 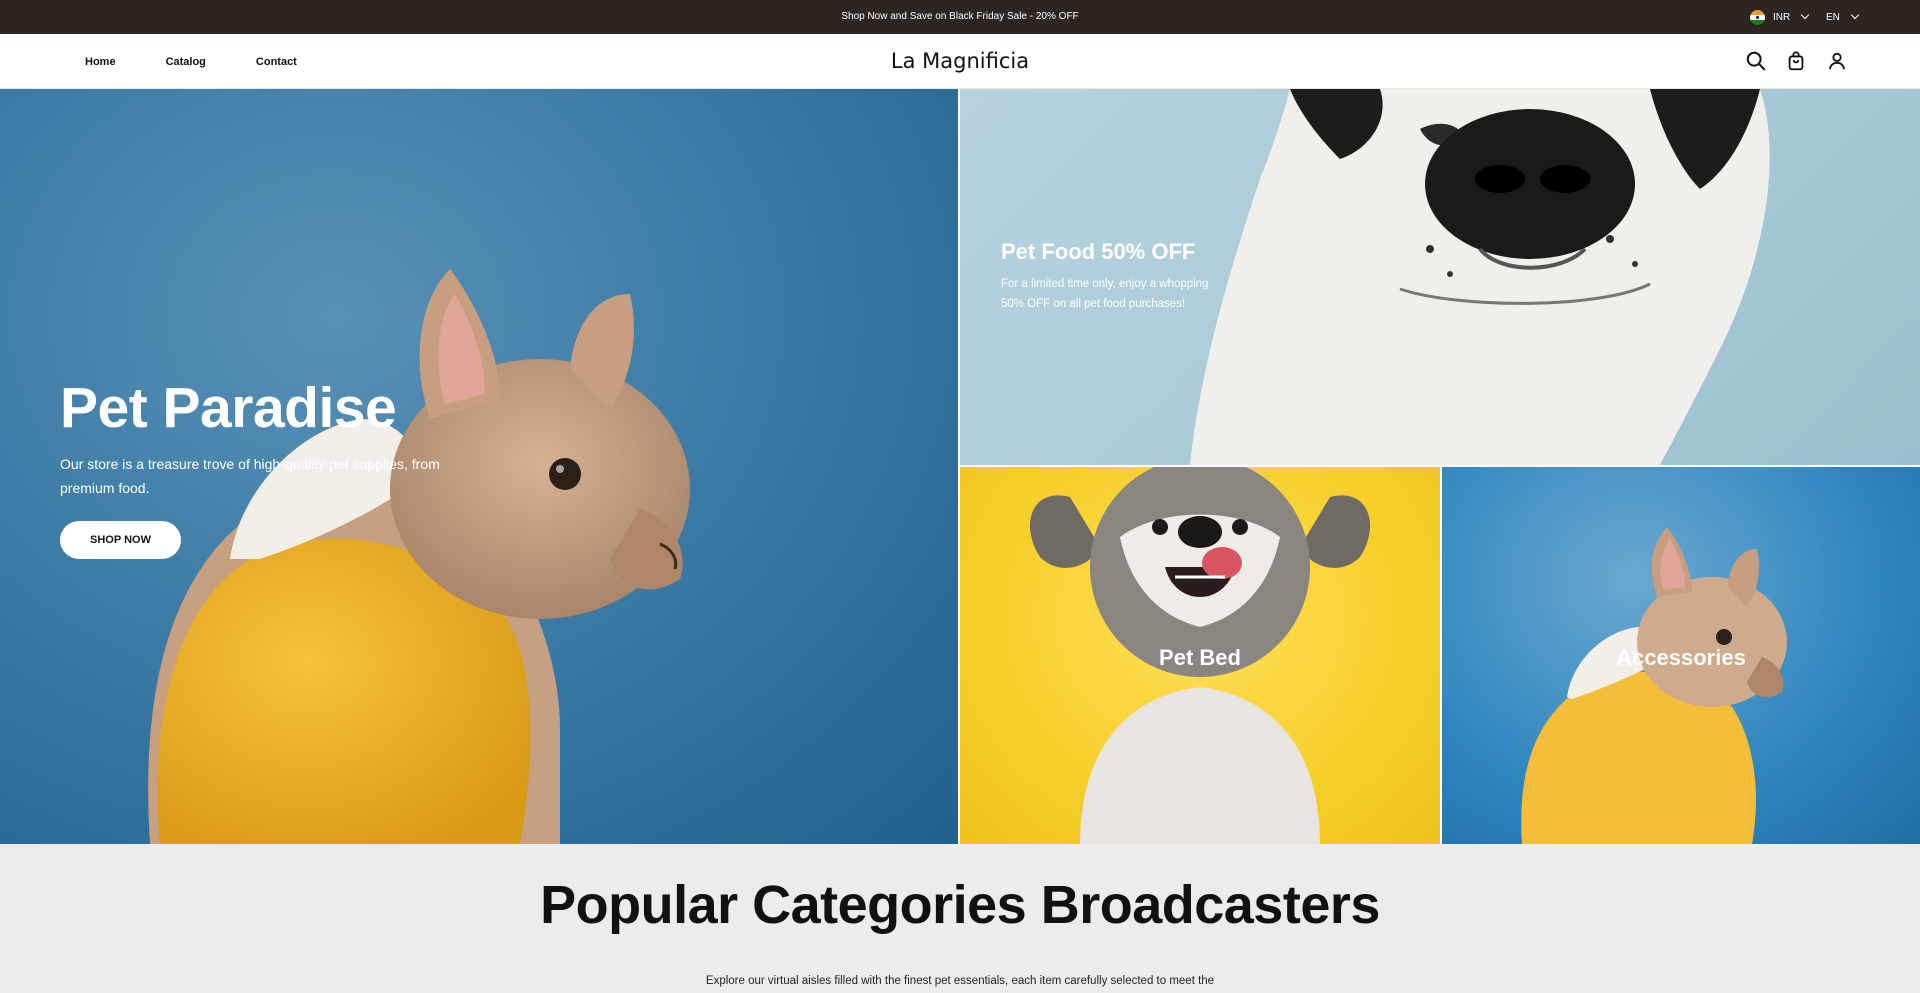 I want to click on hero-title: Pet Paradise, so click(x=228, y=408).